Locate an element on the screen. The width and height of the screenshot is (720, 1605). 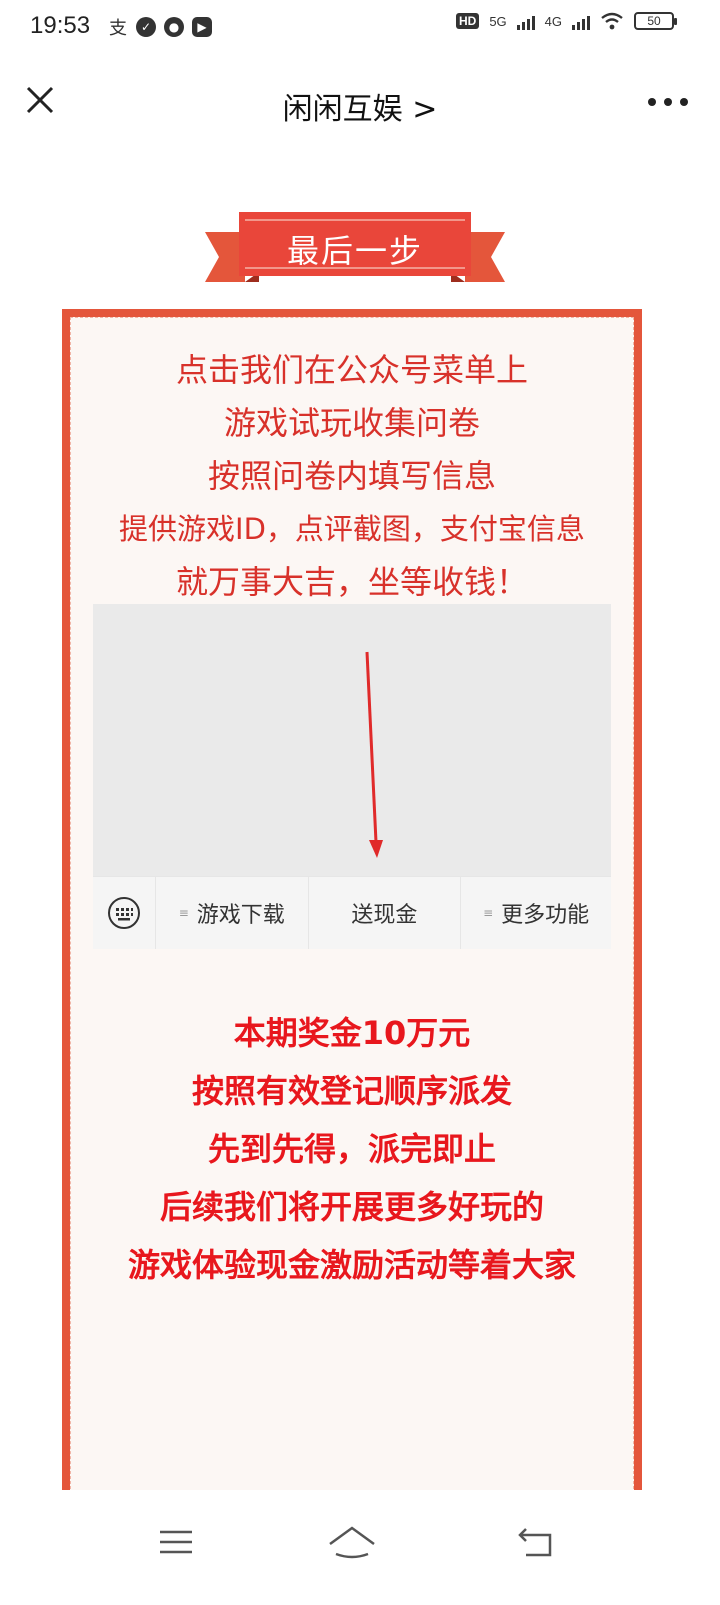
step-banner: 最后一步 is located at coordinates (355, 248).